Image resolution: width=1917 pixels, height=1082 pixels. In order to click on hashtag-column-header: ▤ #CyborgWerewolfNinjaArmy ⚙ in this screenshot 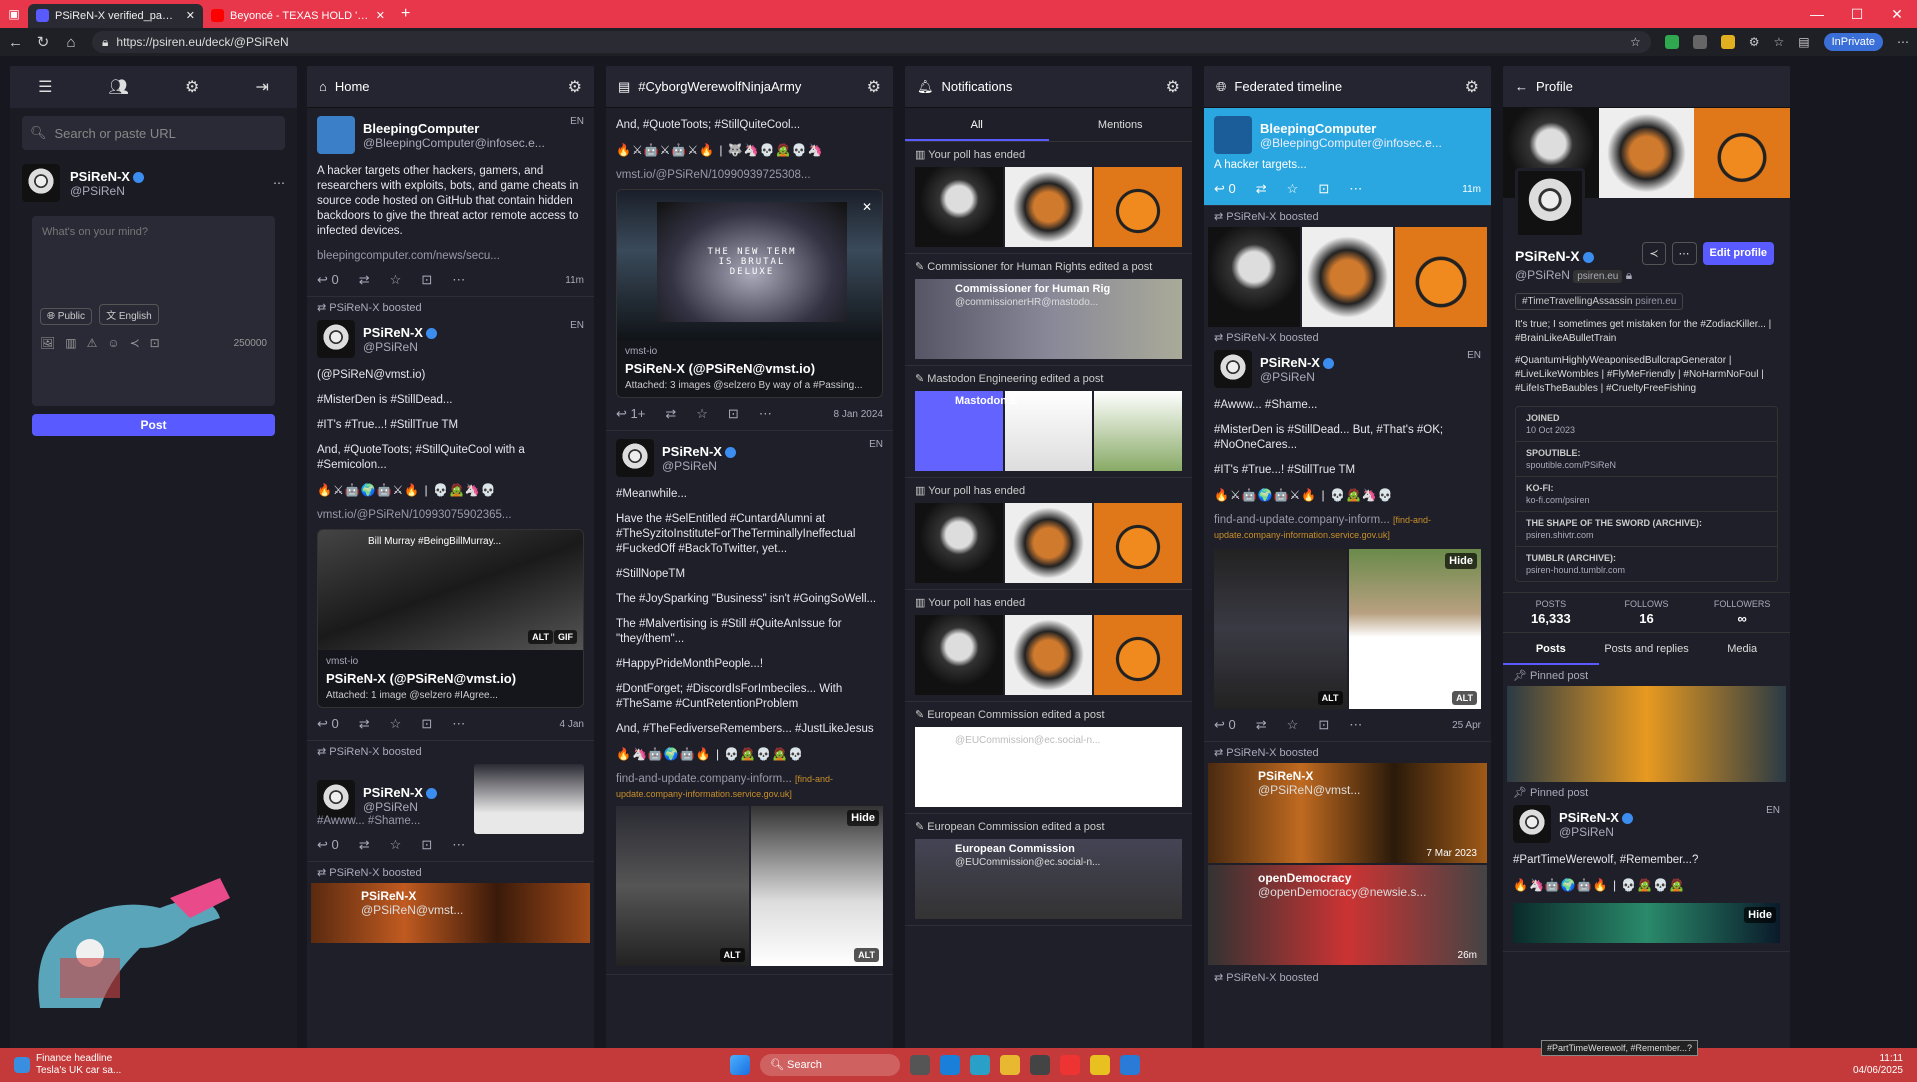, I will do `click(749, 87)`.